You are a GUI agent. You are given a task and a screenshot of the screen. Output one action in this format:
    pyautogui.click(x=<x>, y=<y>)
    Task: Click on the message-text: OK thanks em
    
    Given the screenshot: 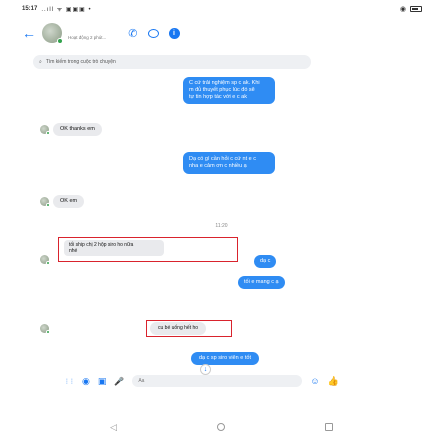 What is the action you would take?
    pyautogui.click(x=77, y=129)
    